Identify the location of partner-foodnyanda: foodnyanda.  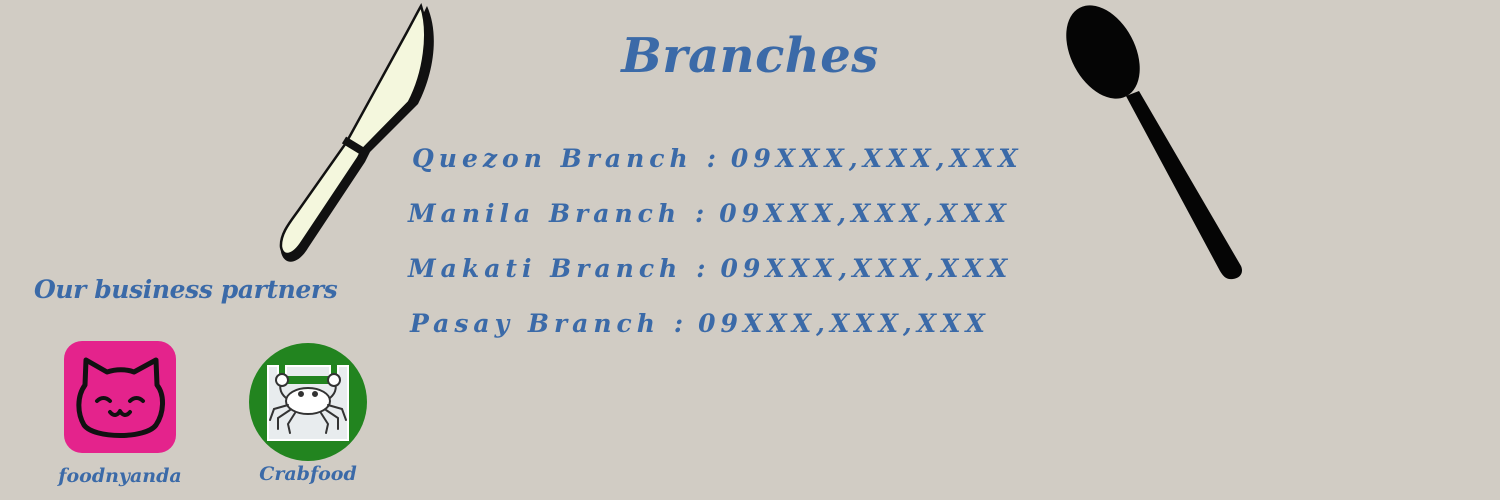
(120, 414).